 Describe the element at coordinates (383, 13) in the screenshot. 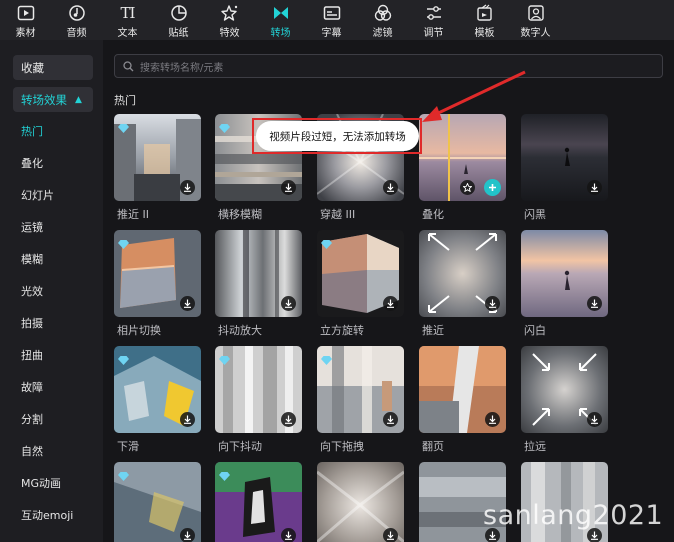

I see `filter-icon` at that location.